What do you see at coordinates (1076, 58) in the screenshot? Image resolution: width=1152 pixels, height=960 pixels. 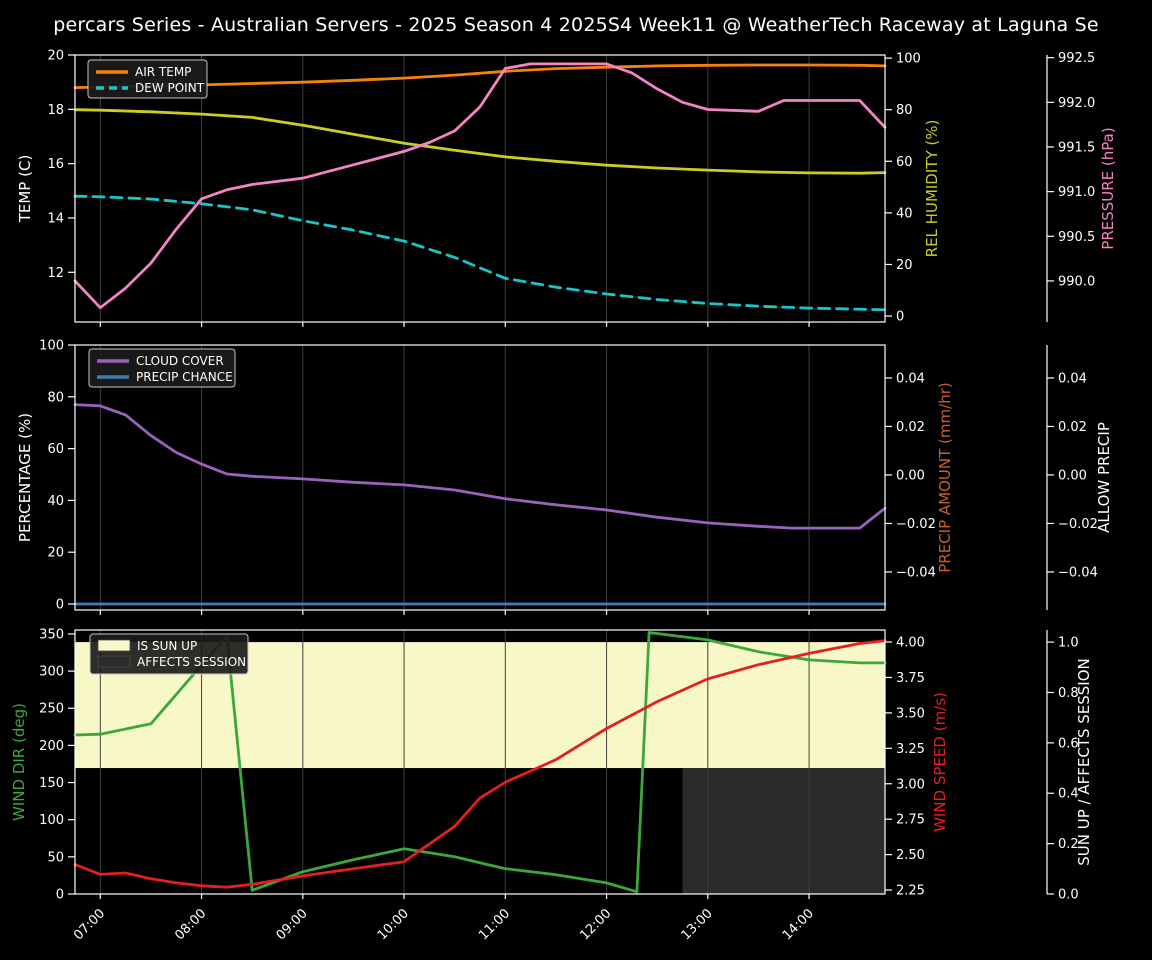 I see `pressure-tick-label: 992.5` at bounding box center [1076, 58].